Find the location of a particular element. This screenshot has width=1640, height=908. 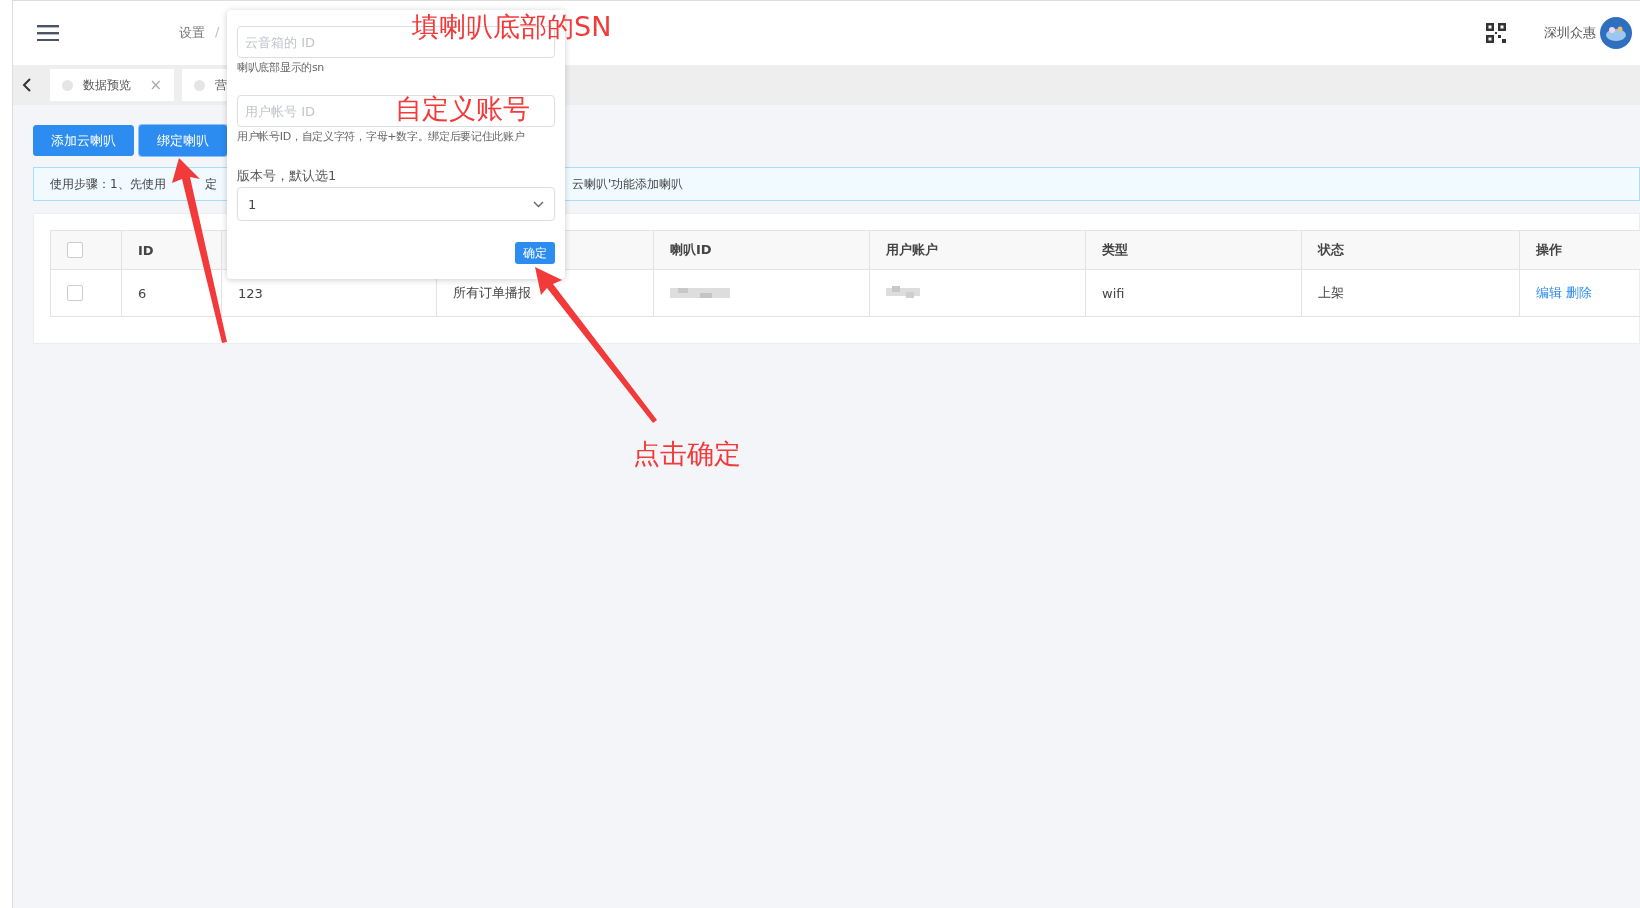

menu-icon is located at coordinates (48, 33).